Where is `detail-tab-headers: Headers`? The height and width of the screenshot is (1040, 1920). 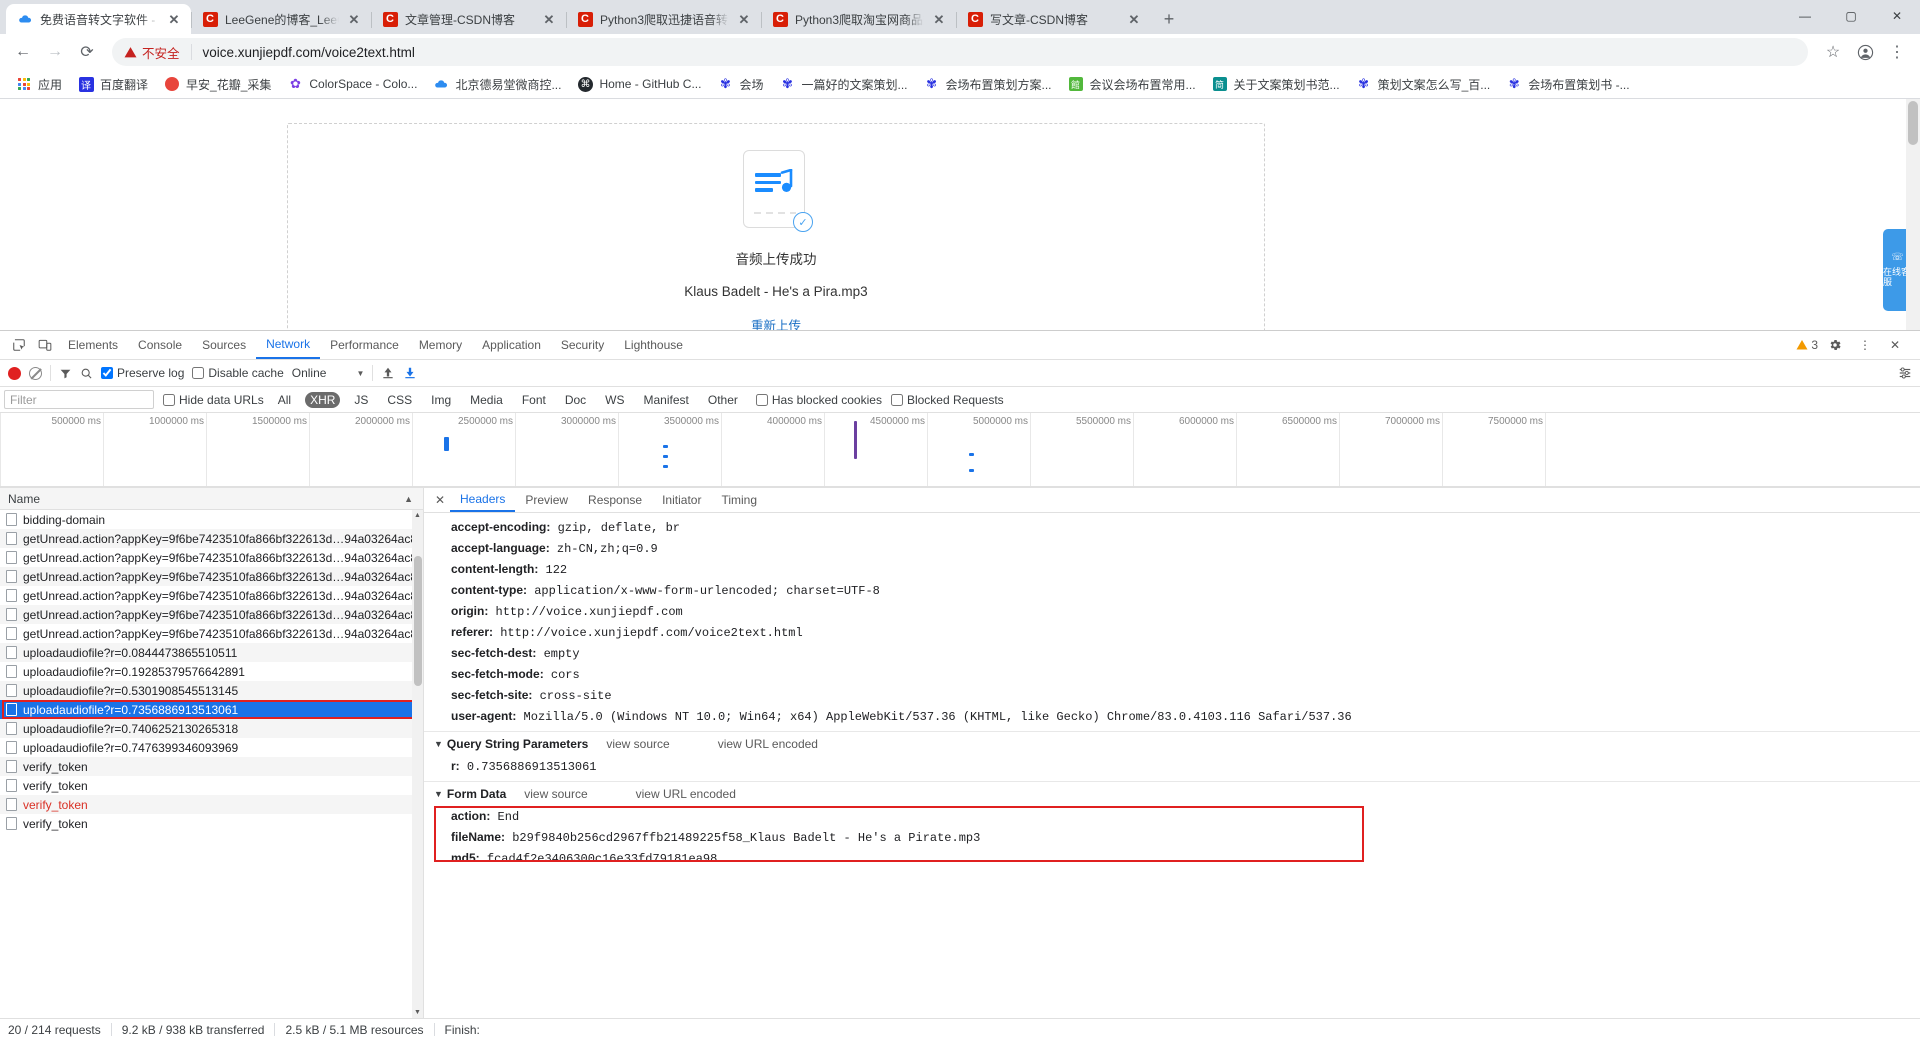
detail-tab-headers: Headers is located at coordinates (483, 500).